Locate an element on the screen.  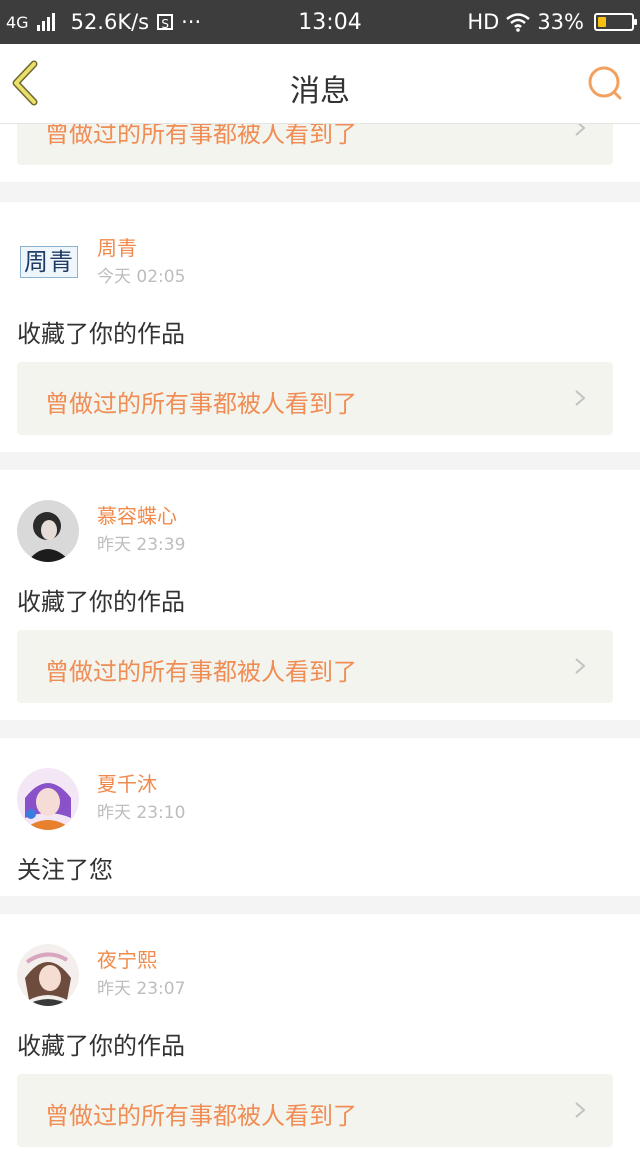
wifi-icon is located at coordinates (518, 22).